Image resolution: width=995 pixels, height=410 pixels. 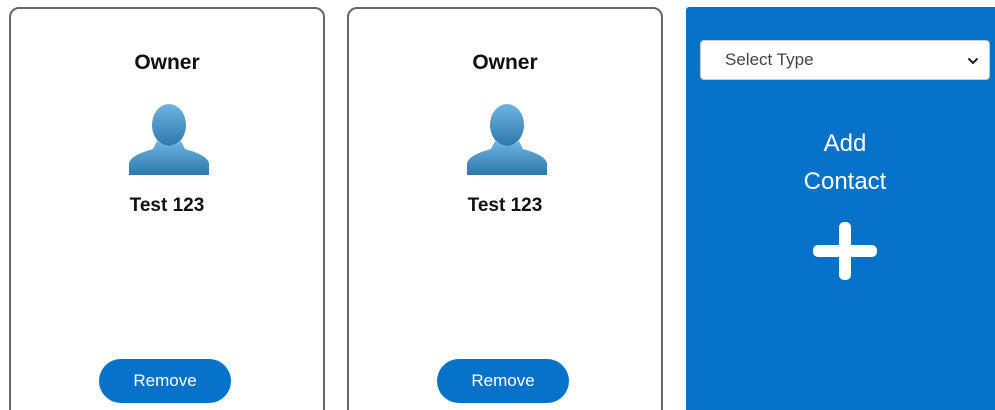 I want to click on add-label-line2: Contact, so click(x=845, y=181).